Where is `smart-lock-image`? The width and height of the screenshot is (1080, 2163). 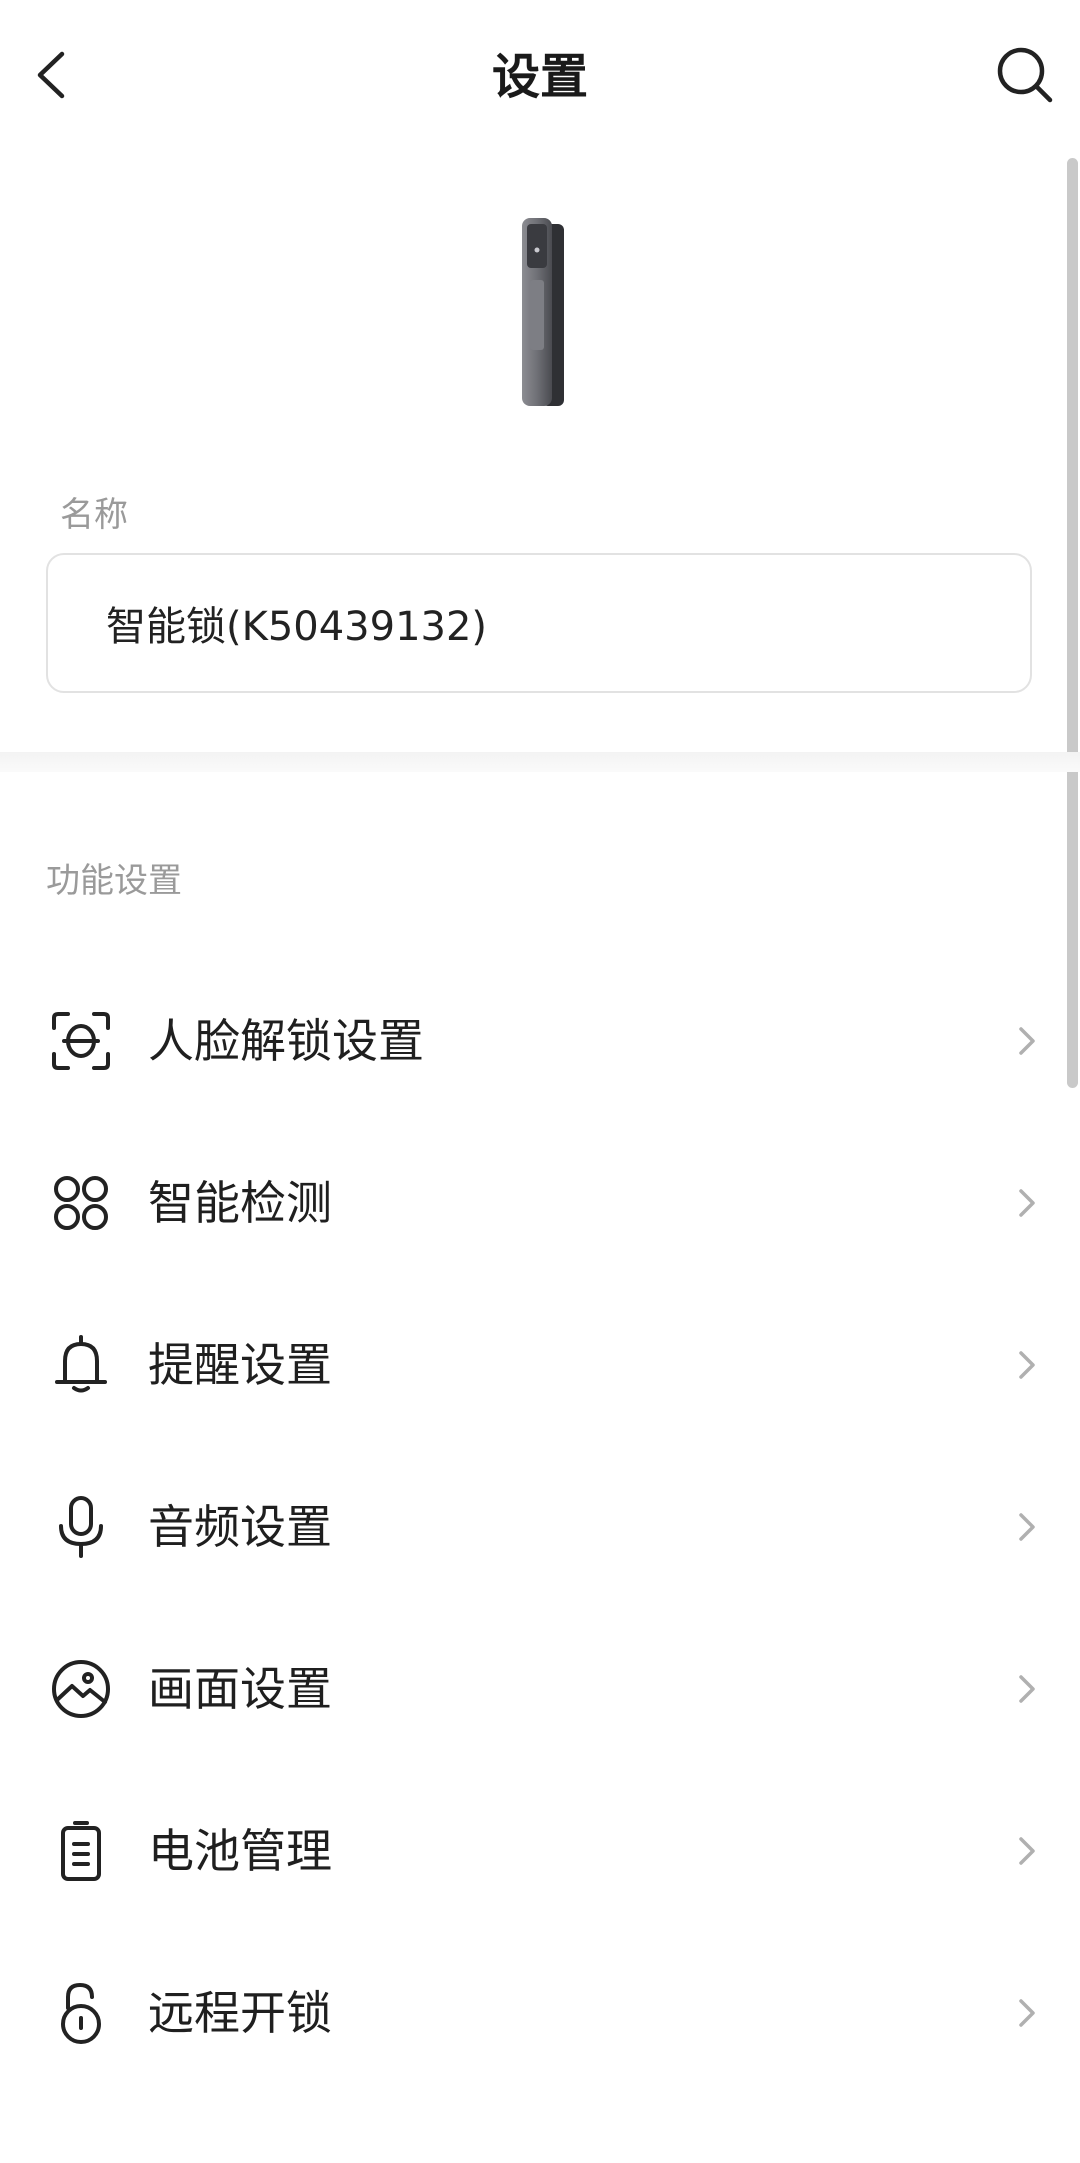
smart-lock-image is located at coordinates (543, 312).